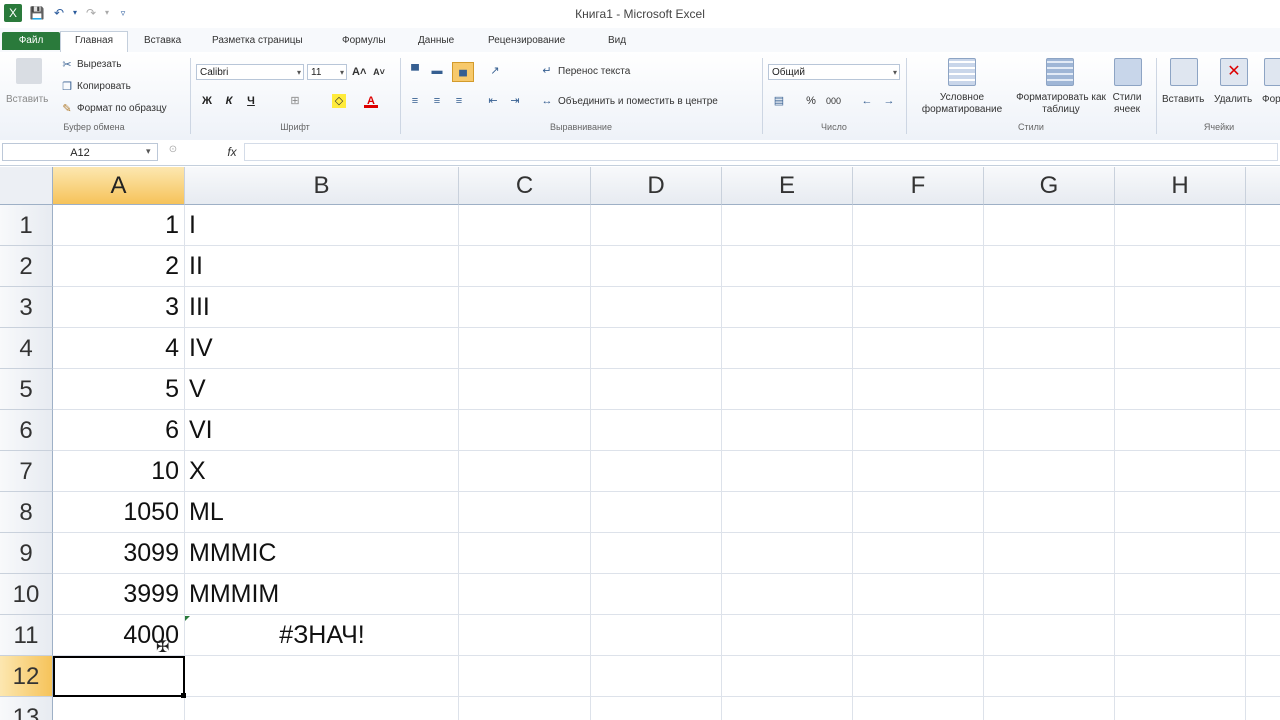 The height and width of the screenshot is (720, 1280). What do you see at coordinates (162, 41) in the screenshot?
I see `tab-insert: Вставка` at bounding box center [162, 41].